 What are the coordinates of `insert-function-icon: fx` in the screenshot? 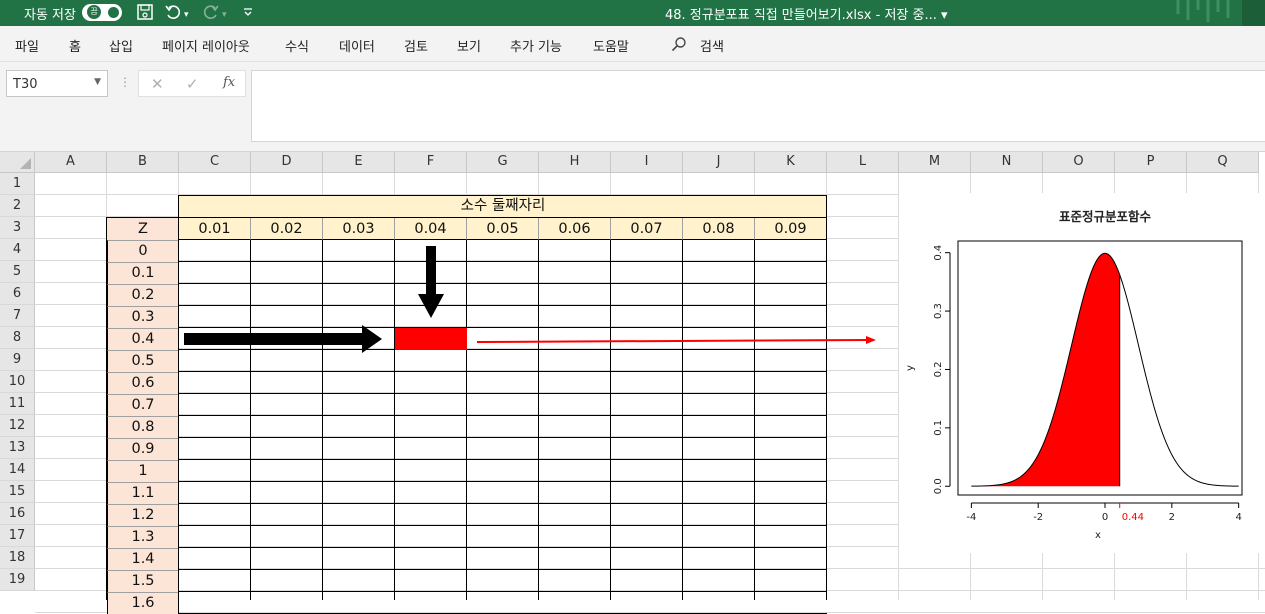 It's located at (229, 82).